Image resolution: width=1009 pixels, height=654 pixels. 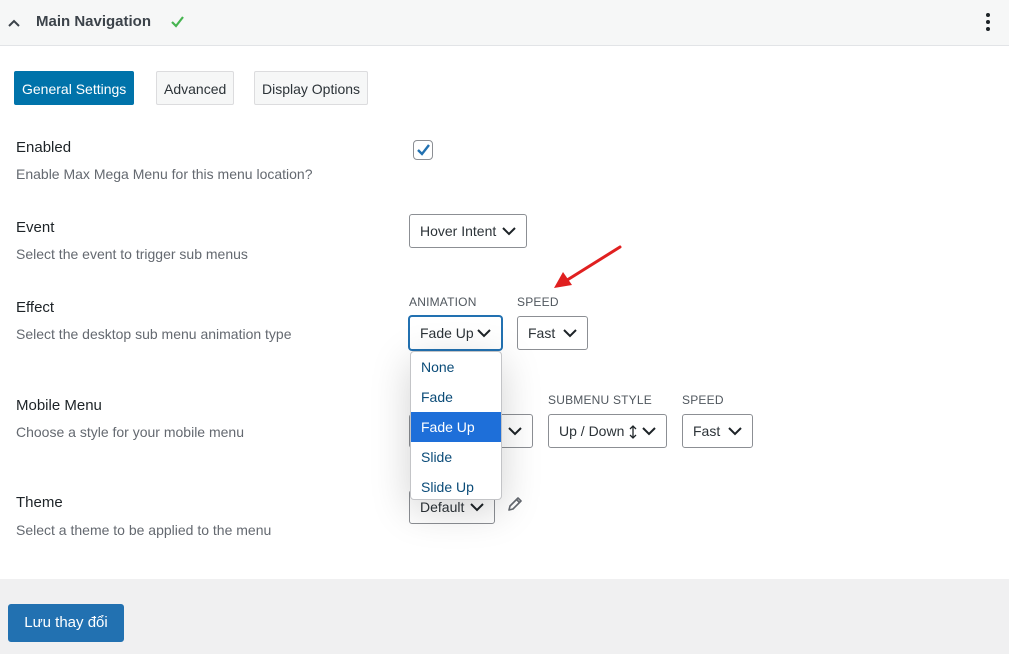 I want to click on footer-bar, so click(x=504, y=616).